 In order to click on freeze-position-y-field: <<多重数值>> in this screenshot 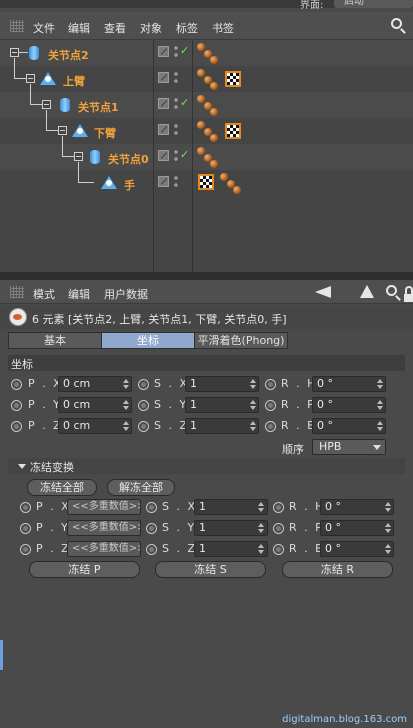, I will do `click(104, 528)`.